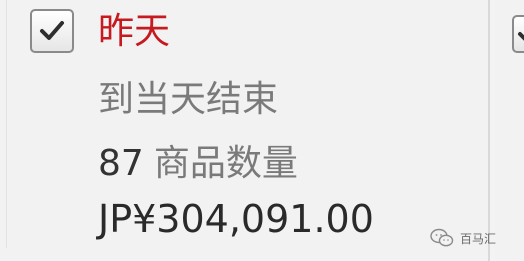  I want to click on item-count-value: 87, so click(121, 163).